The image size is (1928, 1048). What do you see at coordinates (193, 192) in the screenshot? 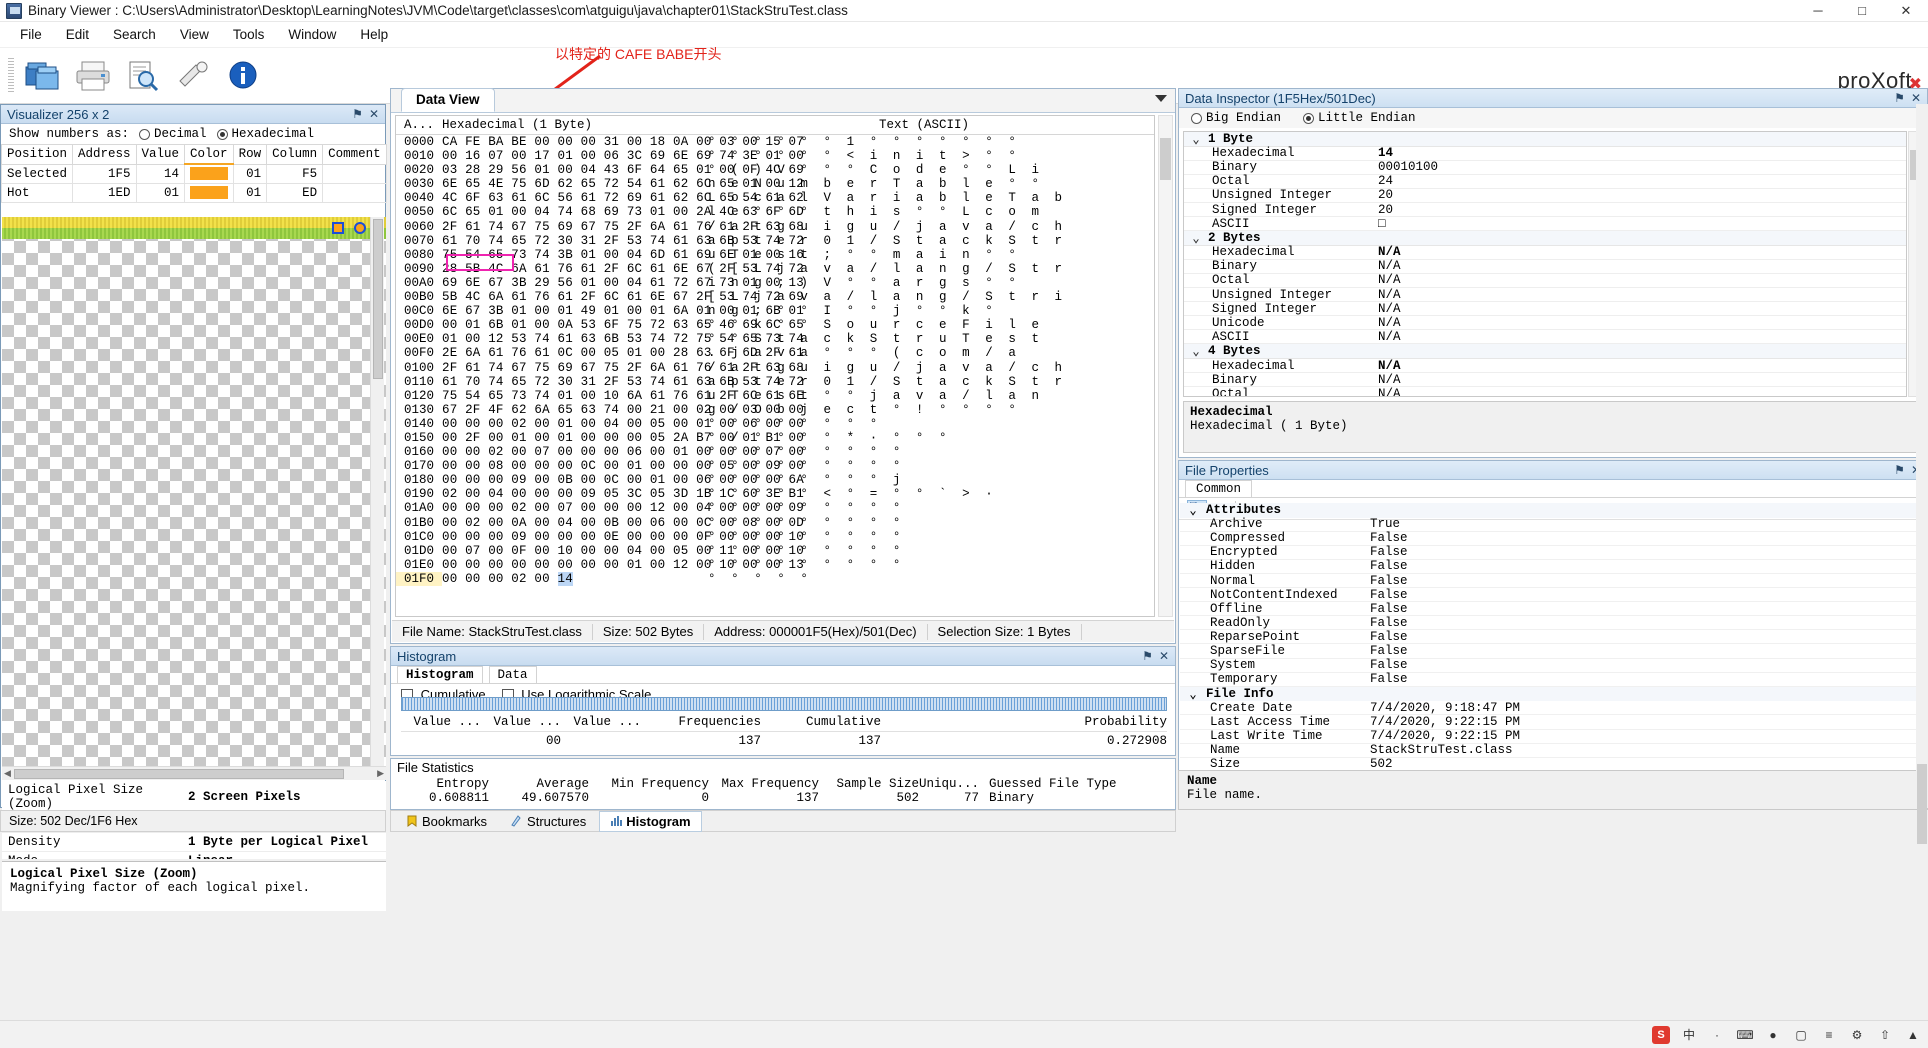
I see `table-row: Hot 1ED 01 01 ED` at bounding box center [193, 192].